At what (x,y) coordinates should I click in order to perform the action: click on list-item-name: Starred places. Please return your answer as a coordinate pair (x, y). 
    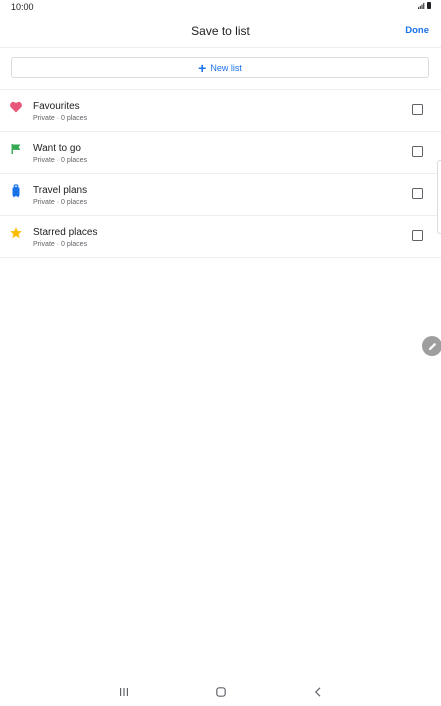
    Looking at the image, I should click on (65, 232).